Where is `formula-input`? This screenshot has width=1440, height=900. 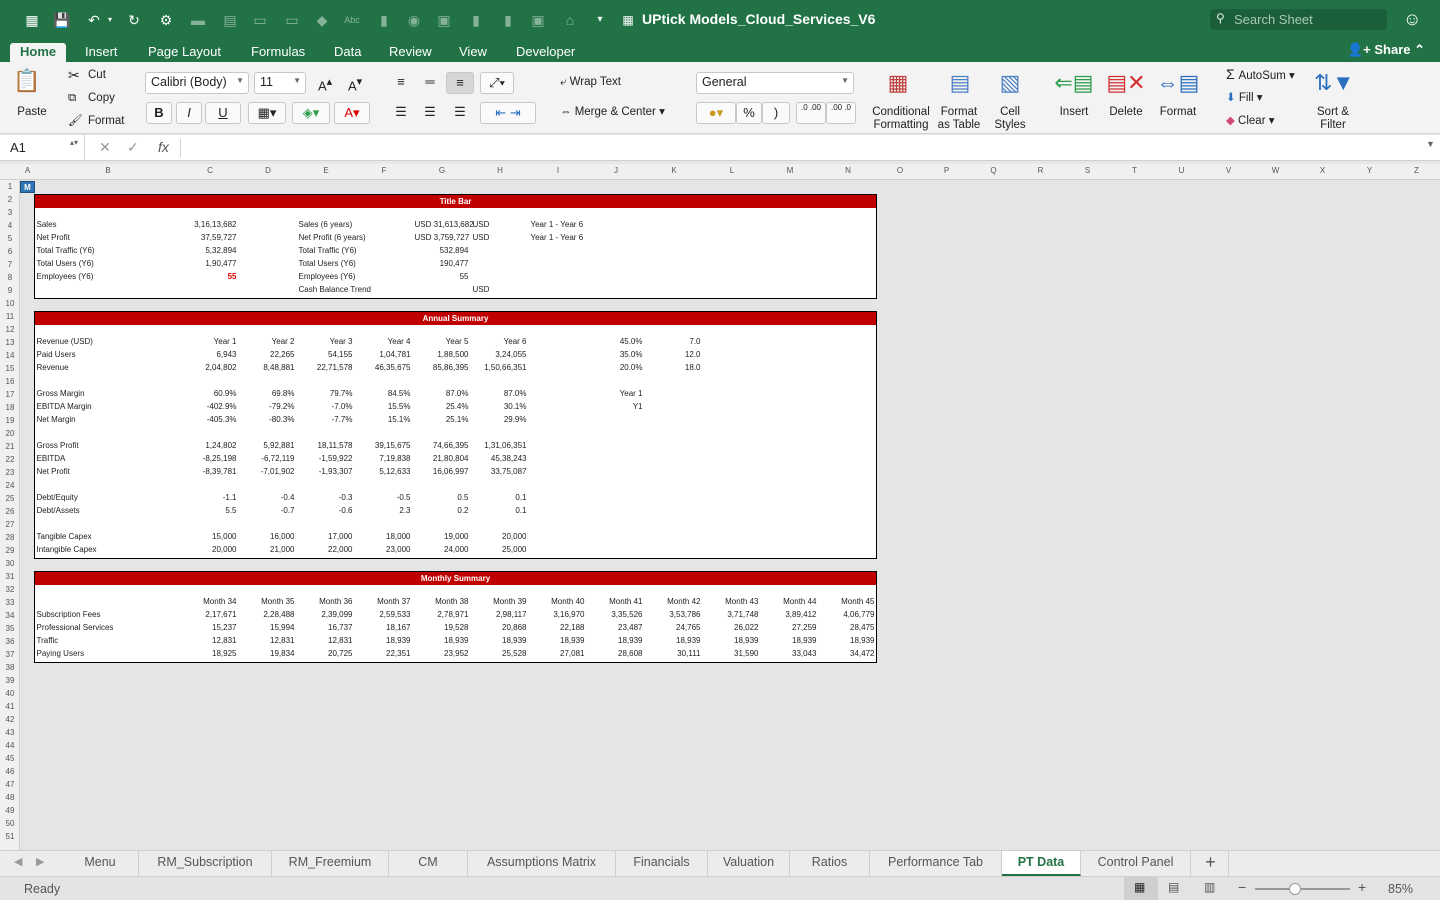
formula-input is located at coordinates (800, 148).